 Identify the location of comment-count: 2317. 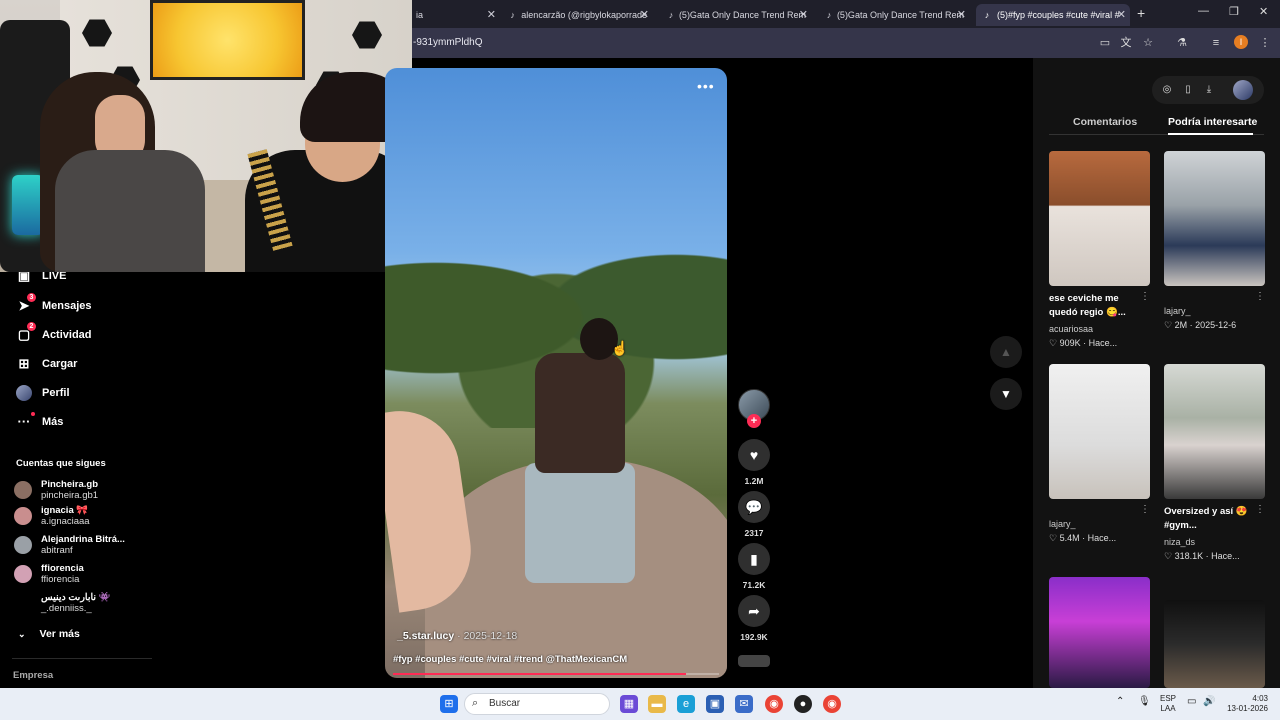
(754, 533).